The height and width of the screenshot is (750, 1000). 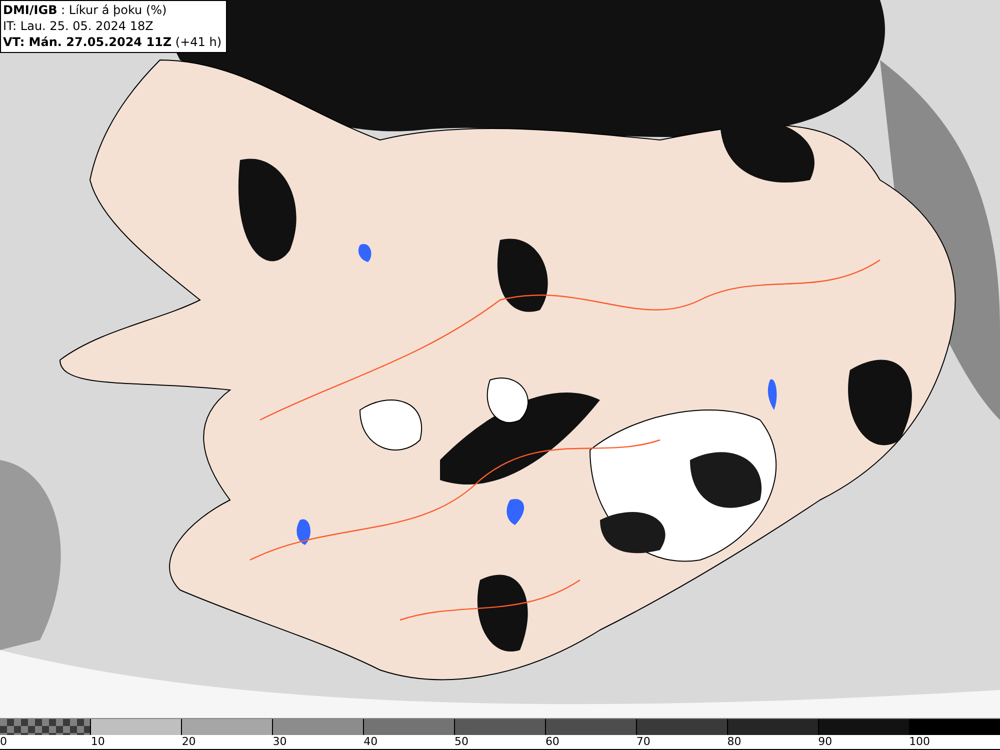 What do you see at coordinates (97, 742) in the screenshot?
I see `legend-tick-label: 10` at bounding box center [97, 742].